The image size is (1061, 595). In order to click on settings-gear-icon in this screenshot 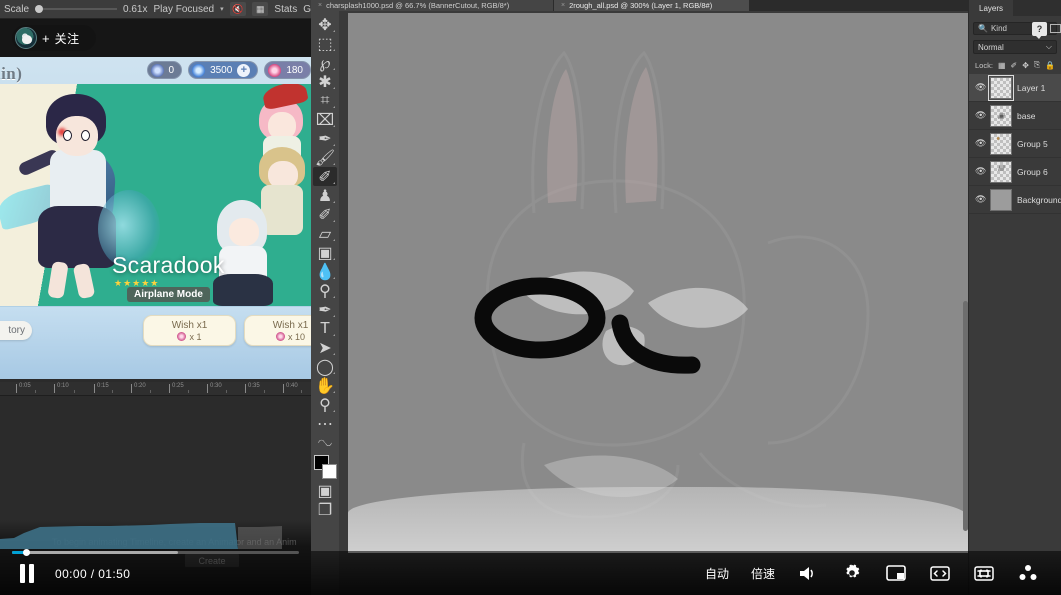, I will do `click(852, 573)`.